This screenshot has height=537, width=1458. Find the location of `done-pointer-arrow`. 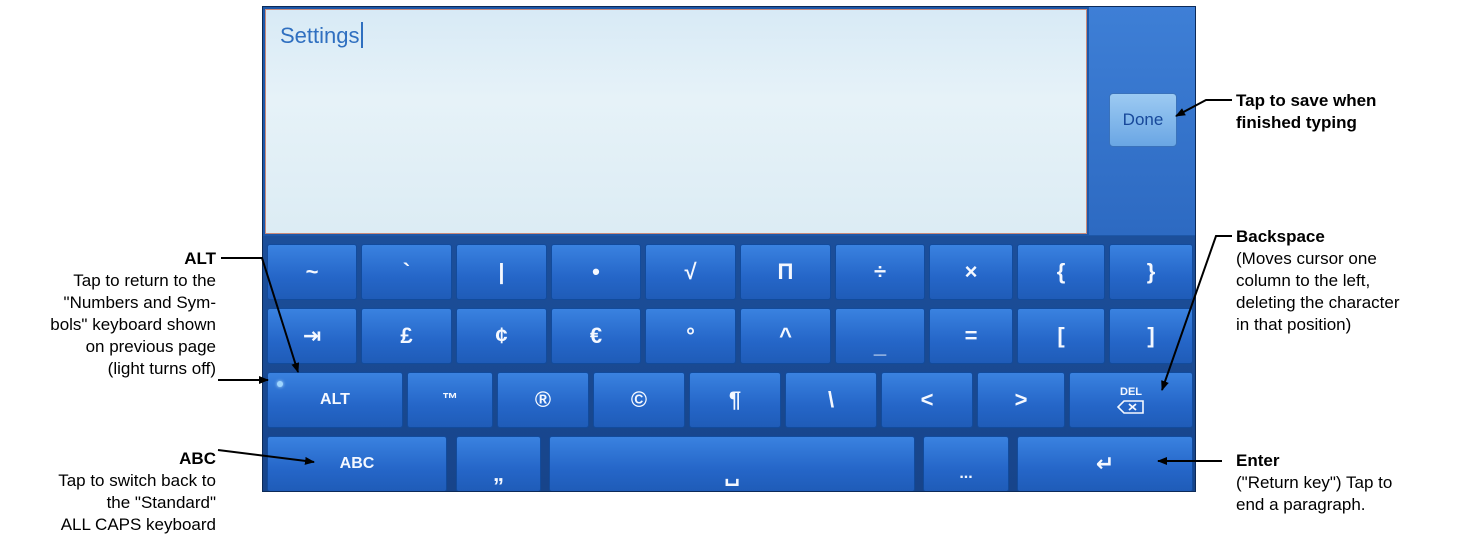

done-pointer-arrow is located at coordinates (1203, 108).